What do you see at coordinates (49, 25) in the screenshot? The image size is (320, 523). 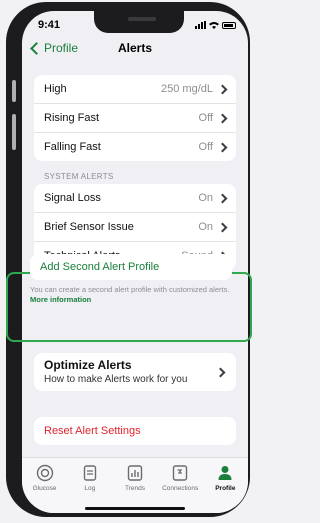 I see `status-time: 9:41` at bounding box center [49, 25].